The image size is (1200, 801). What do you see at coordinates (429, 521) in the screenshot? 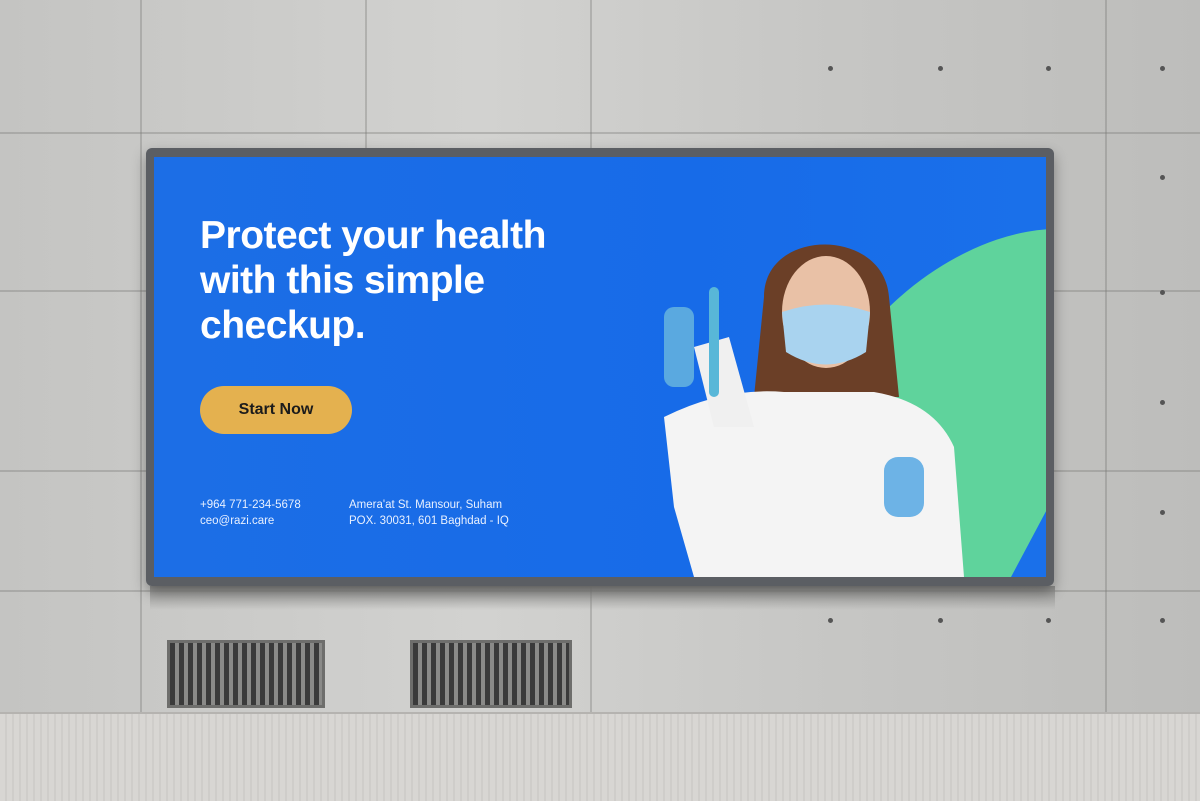
I see `address-line-2: POX. 30031, 601 Baghdad - IQ` at bounding box center [429, 521].